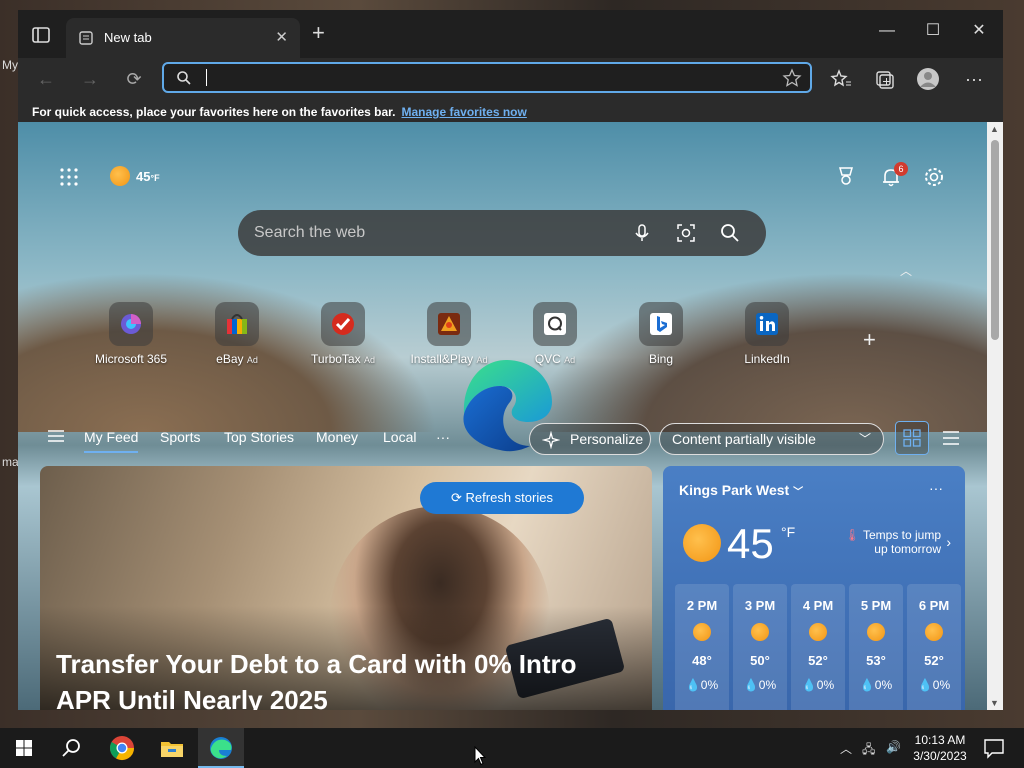 Image resolution: width=1024 pixels, height=768 pixels. Describe the element at coordinates (979, 31) in the screenshot. I see `close-window-button: ✕` at that location.